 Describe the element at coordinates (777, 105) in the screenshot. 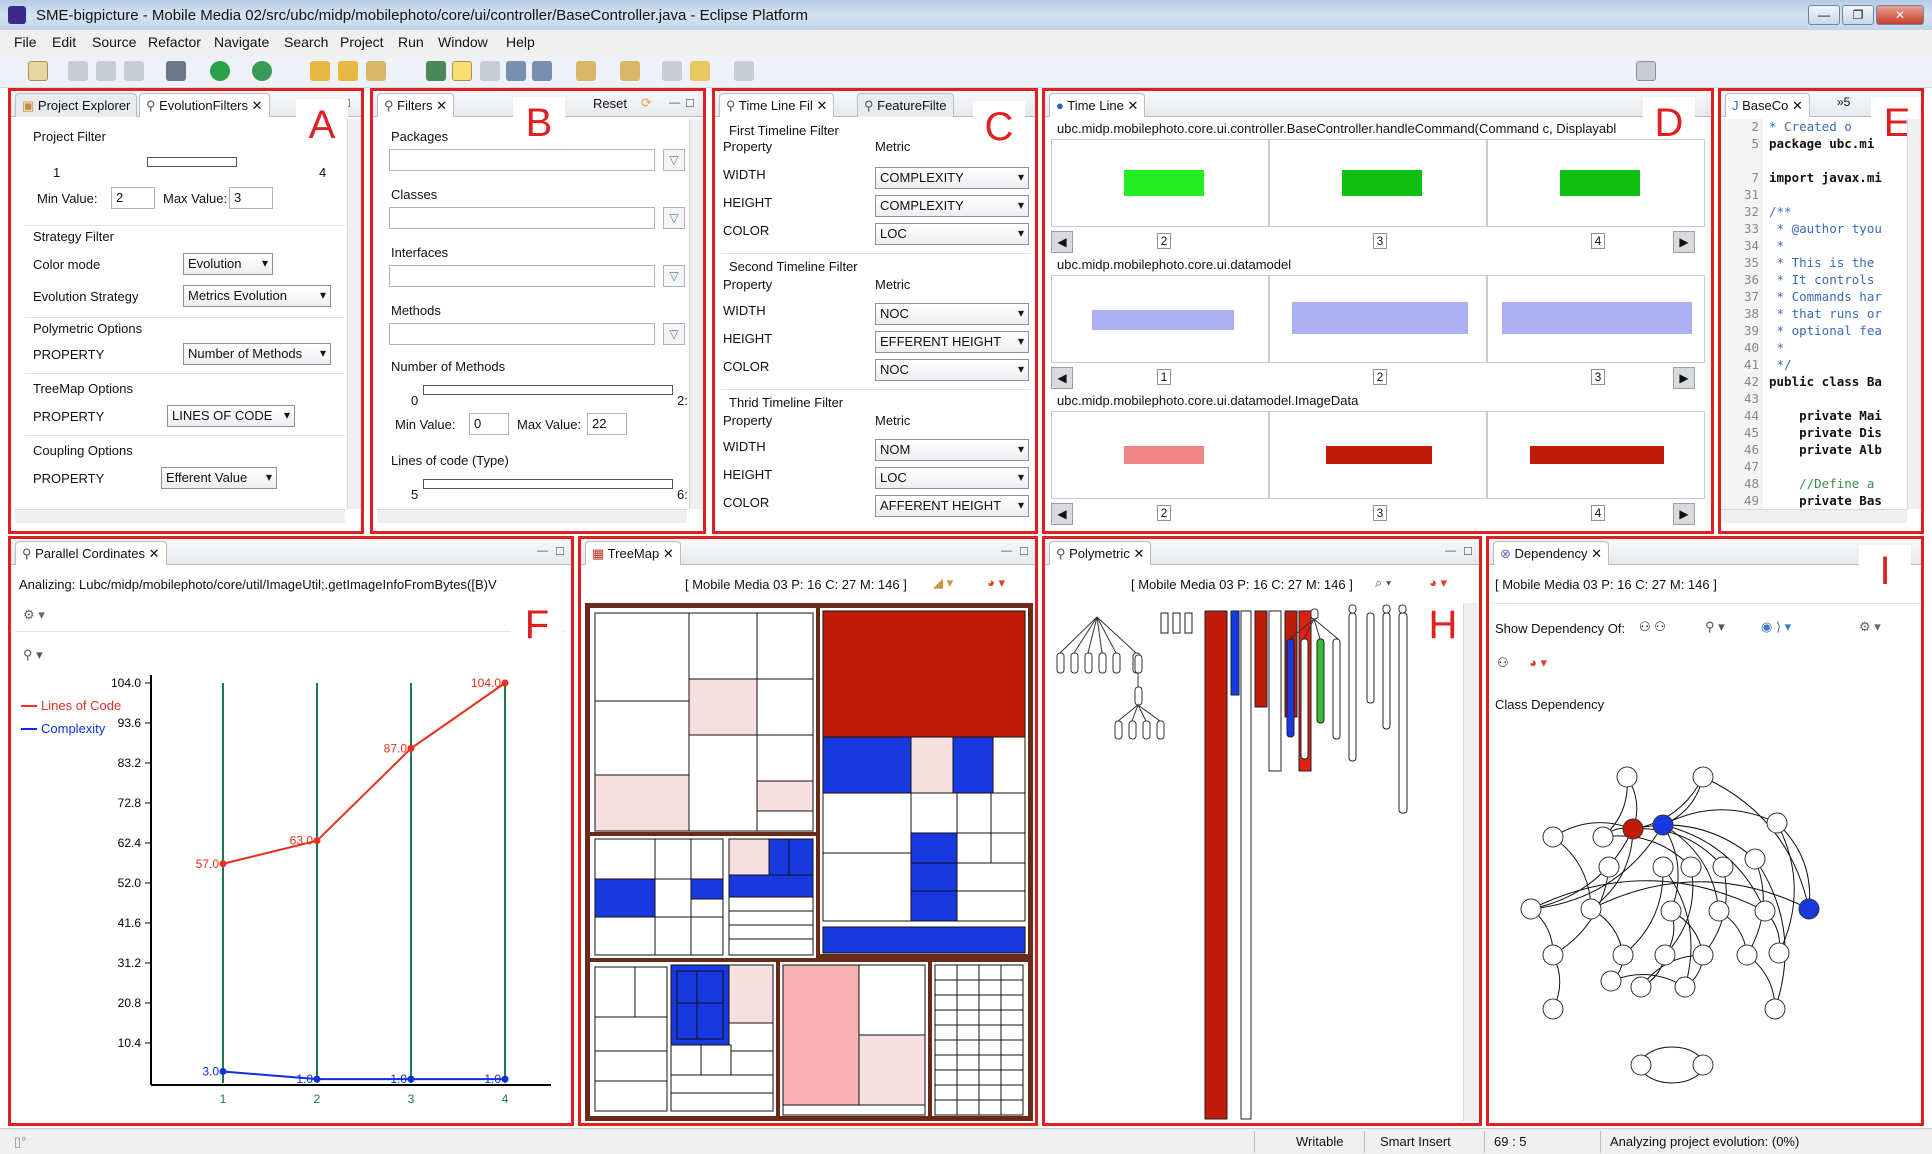

I see `tab-timeline-filter: ⚲ Time Line Fil ✕` at that location.